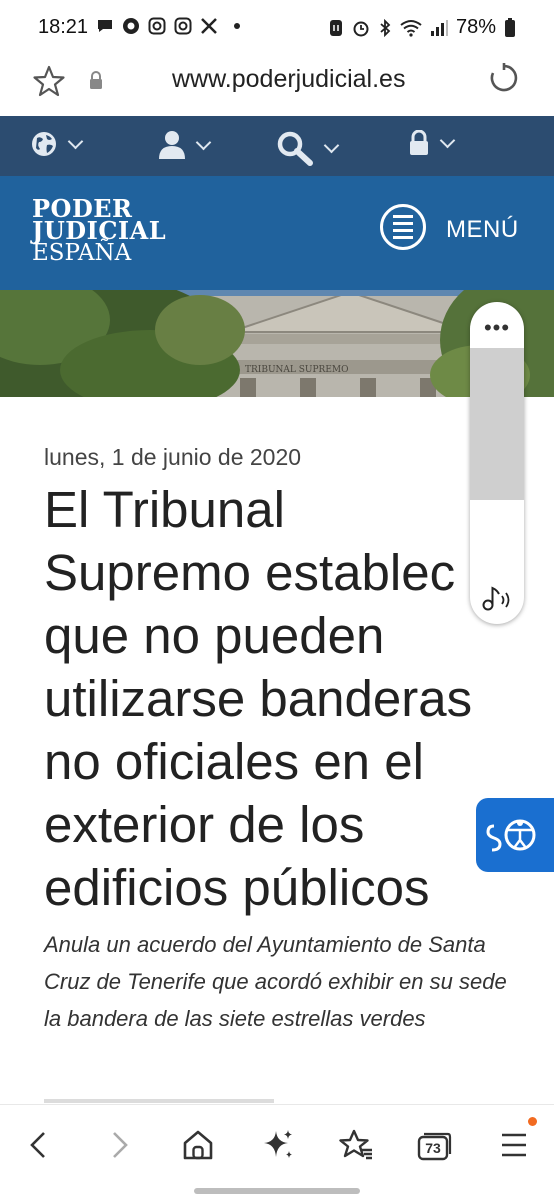 Image resolution: width=554 pixels, height=1201 pixels. What do you see at coordinates (105, 26) in the screenshot?
I see `message-icon` at bounding box center [105, 26].